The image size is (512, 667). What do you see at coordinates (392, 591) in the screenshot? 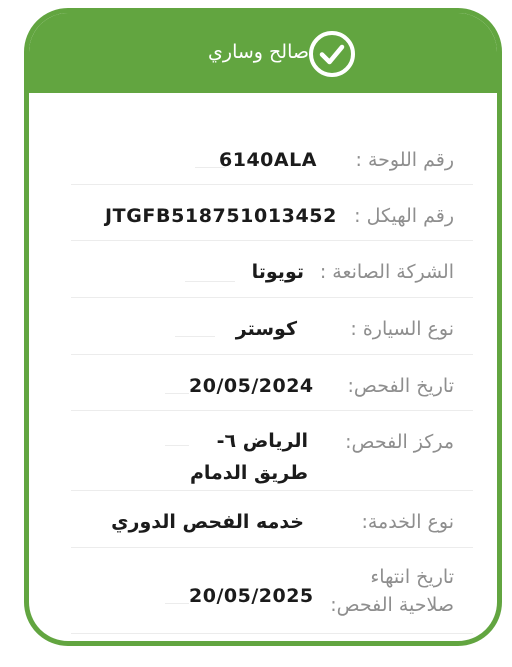
I see `field-label-inspection-expiry: تاريخ انتهاء صلاحية الفحص:` at bounding box center [392, 591].